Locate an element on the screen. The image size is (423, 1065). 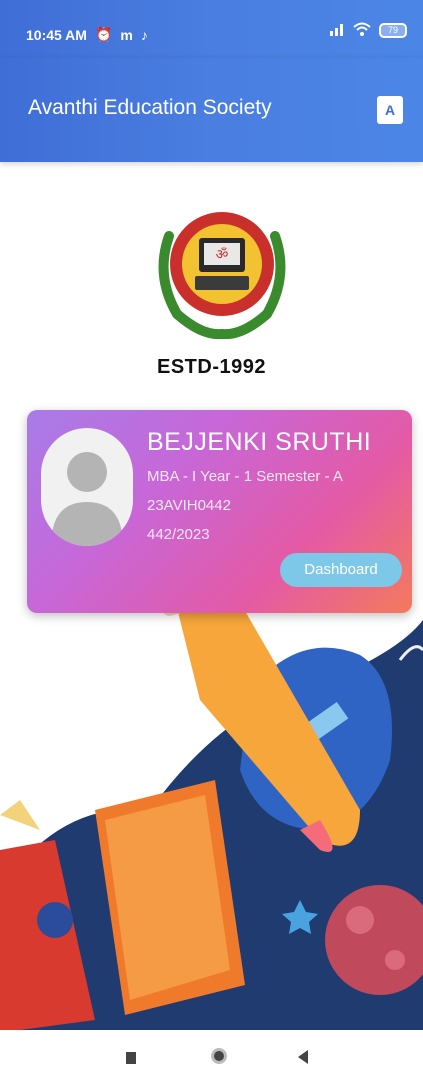
avatar is located at coordinates (87, 487).